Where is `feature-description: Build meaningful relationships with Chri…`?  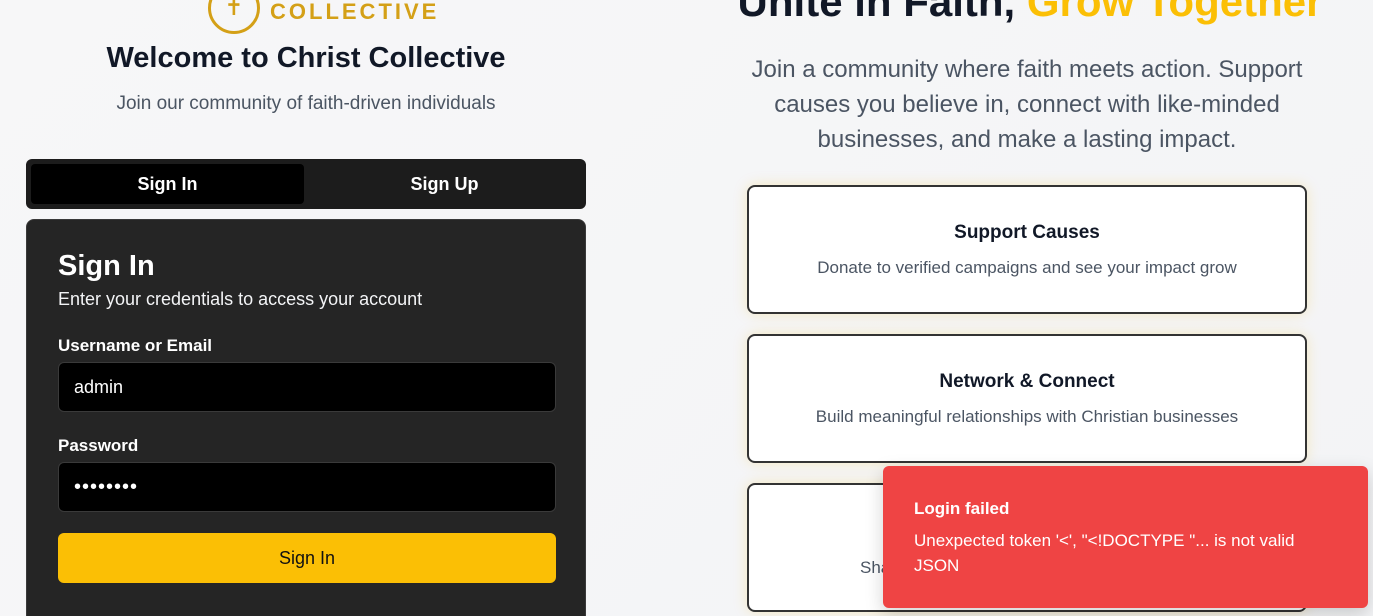 feature-description: Build meaningful relationships with Chri… is located at coordinates (1027, 416).